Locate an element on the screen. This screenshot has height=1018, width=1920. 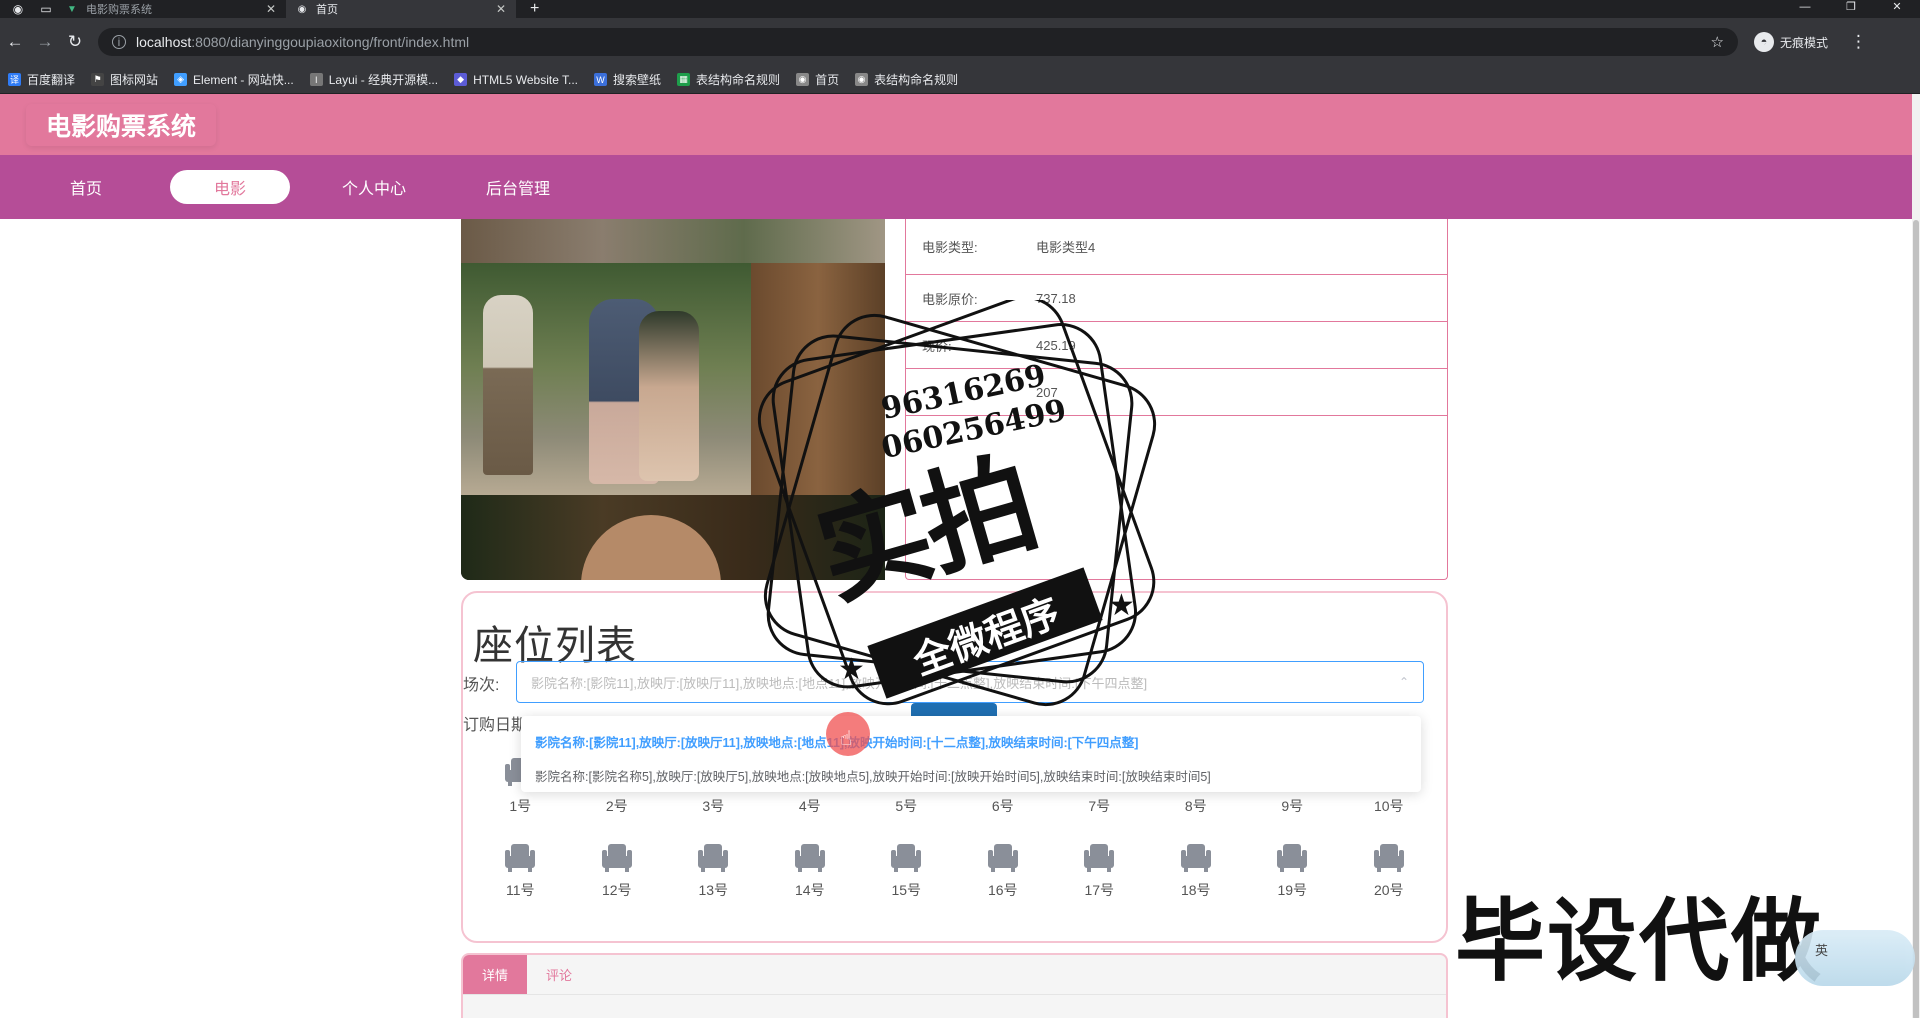
bookmark-item: ◉ 首页 is located at coordinates (817, 79).